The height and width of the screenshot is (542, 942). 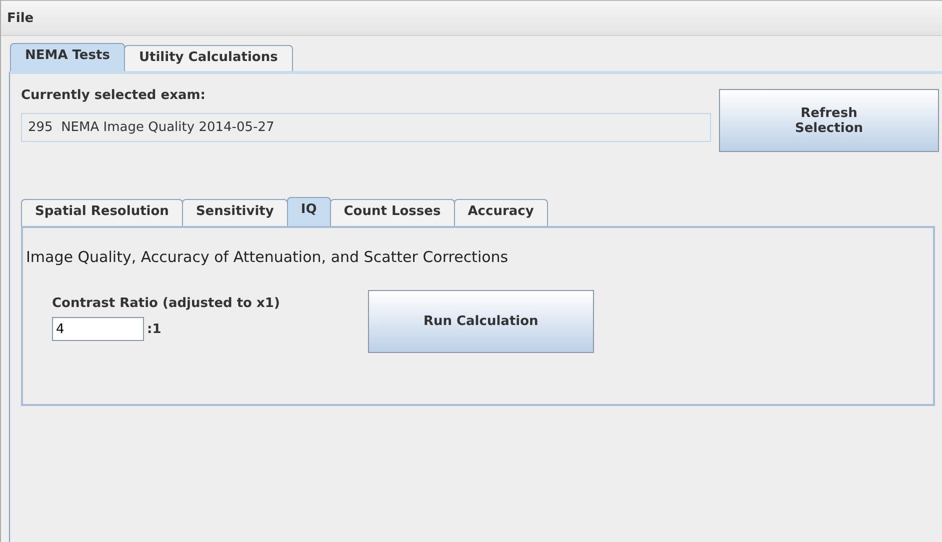 What do you see at coordinates (366, 127) in the screenshot?
I see `exam-field: 295 NEMA Image Quality 2014-05-27` at bounding box center [366, 127].